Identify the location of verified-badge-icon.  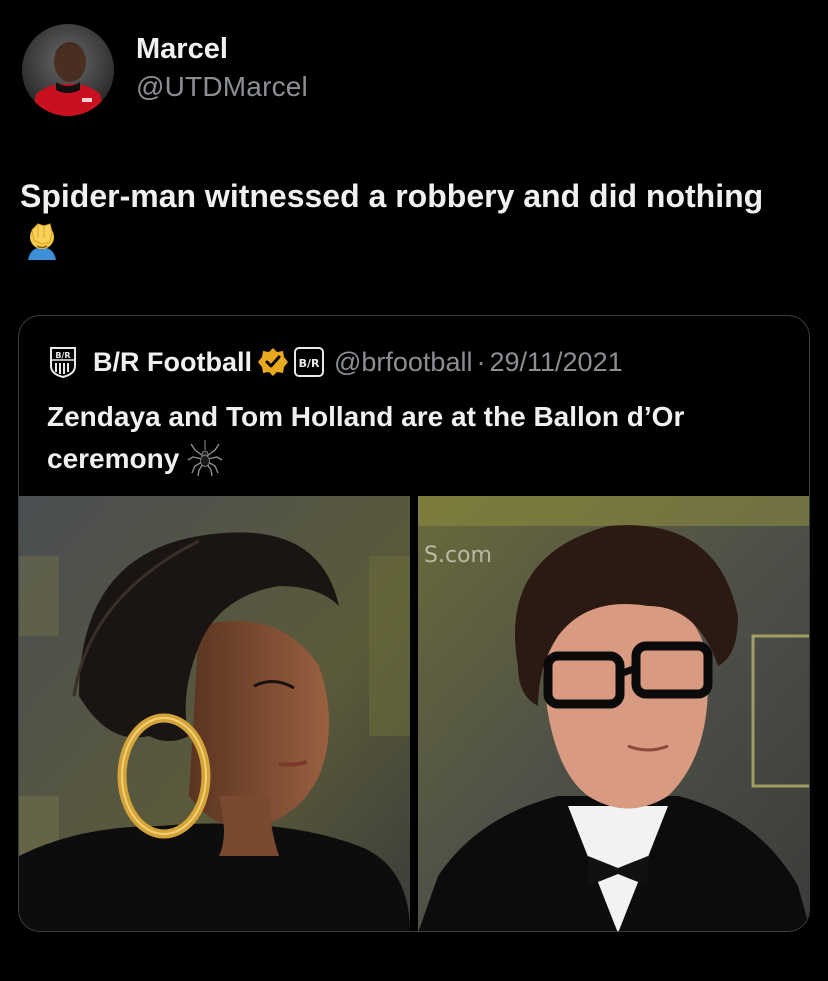
(272, 362).